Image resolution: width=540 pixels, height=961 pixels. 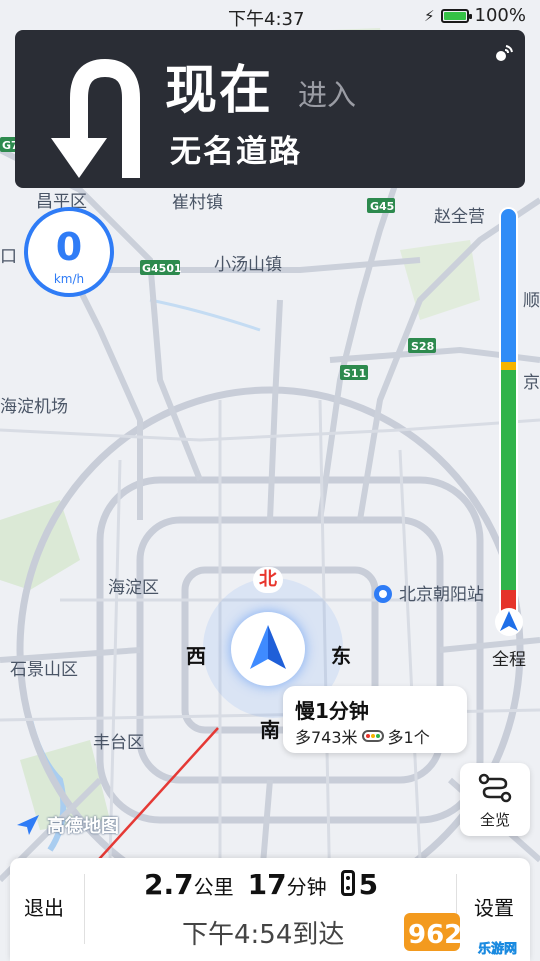 I want to click on status-right: ⚡ 100%, so click(x=475, y=15).